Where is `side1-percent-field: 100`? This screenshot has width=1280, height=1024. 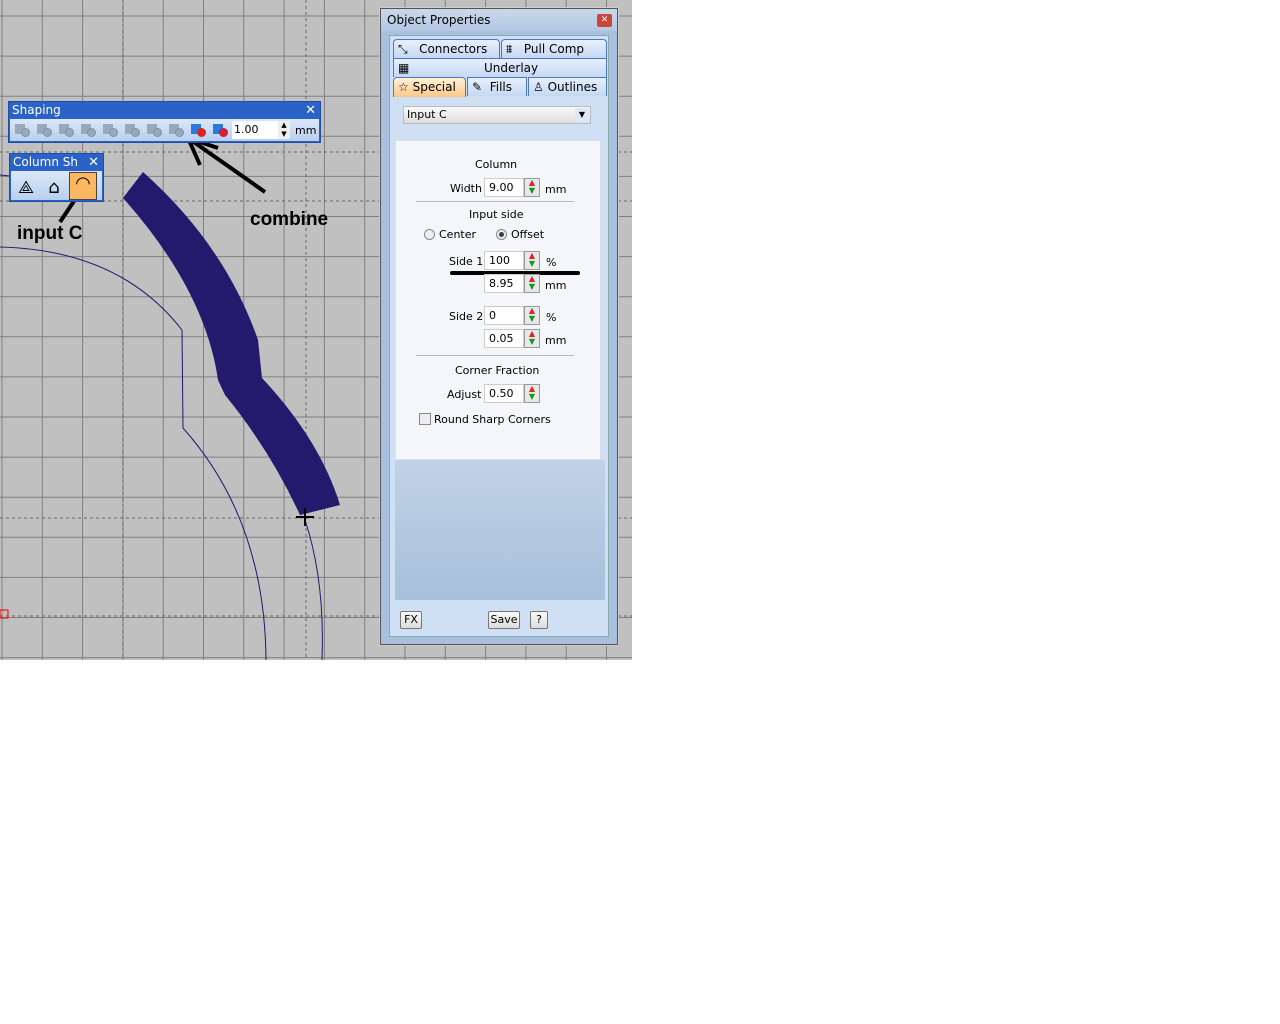 side1-percent-field: 100 is located at coordinates (504, 260).